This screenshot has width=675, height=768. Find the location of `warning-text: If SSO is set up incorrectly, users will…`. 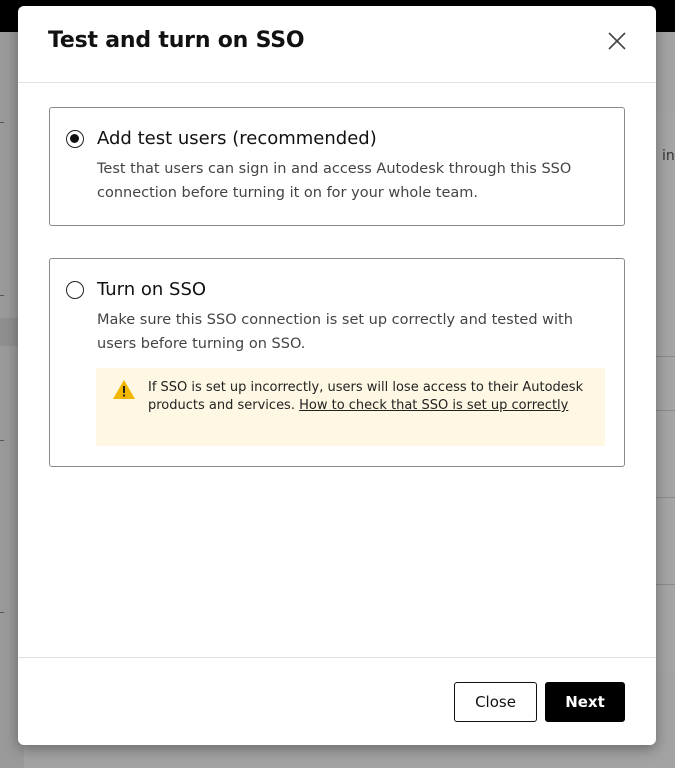

warning-text: If SSO is set up incorrectly, users will… is located at coordinates (372, 397).